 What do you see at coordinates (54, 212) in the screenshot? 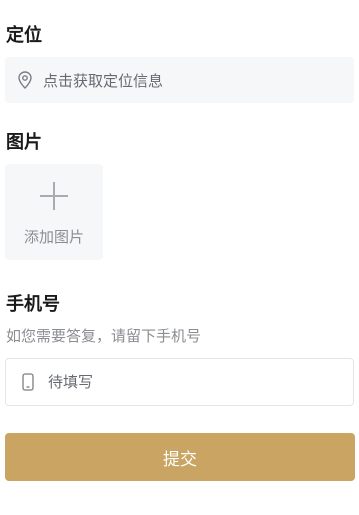
I see `add-image-button: 添加图片` at bounding box center [54, 212].